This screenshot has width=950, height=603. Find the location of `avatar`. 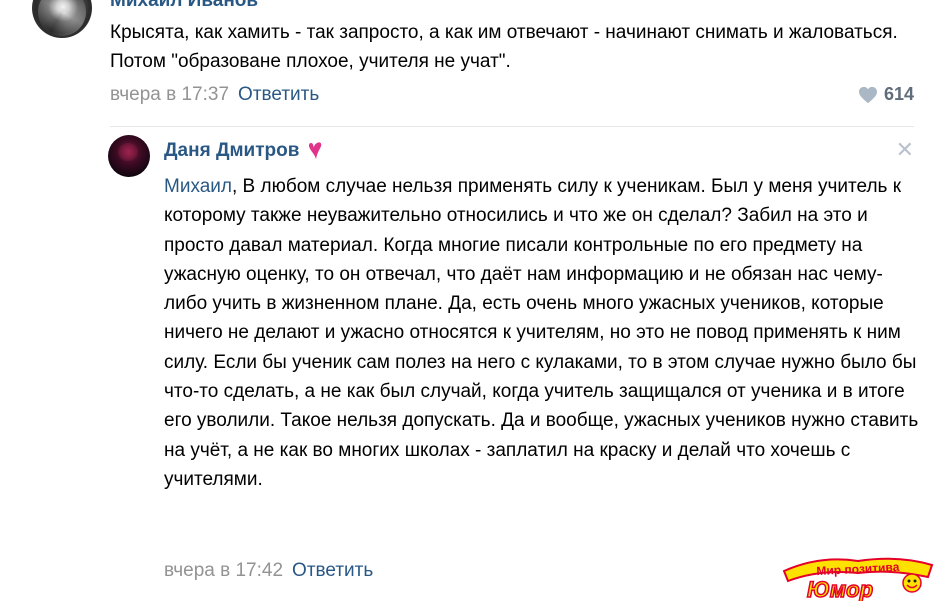

avatar is located at coordinates (62, 19).